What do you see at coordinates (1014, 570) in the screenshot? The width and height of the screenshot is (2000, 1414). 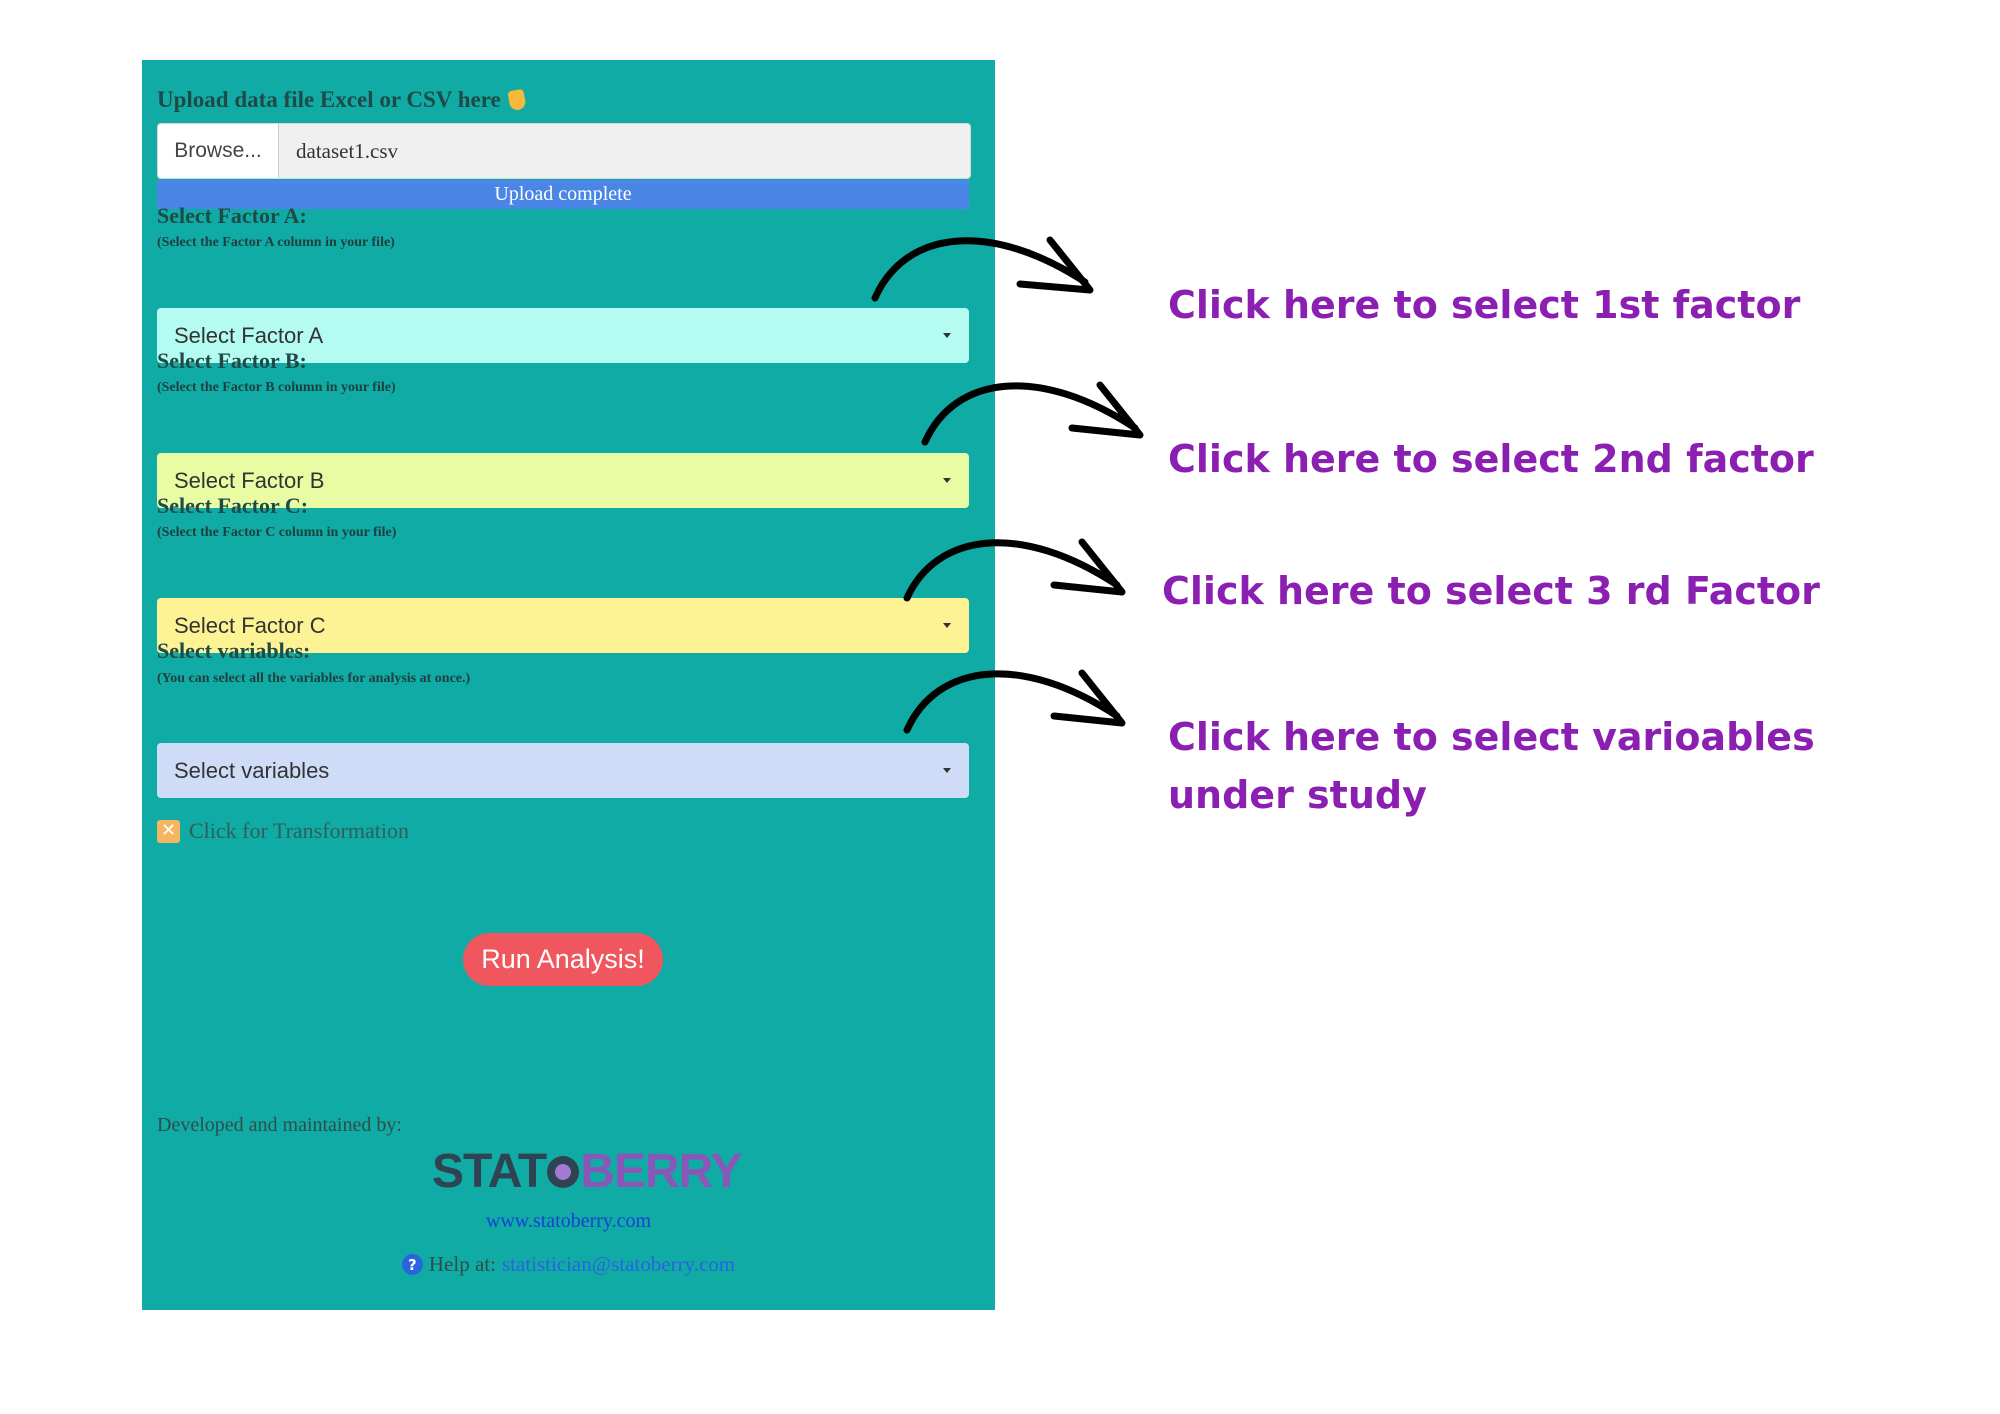 I see `arrow-3rd-factor` at bounding box center [1014, 570].